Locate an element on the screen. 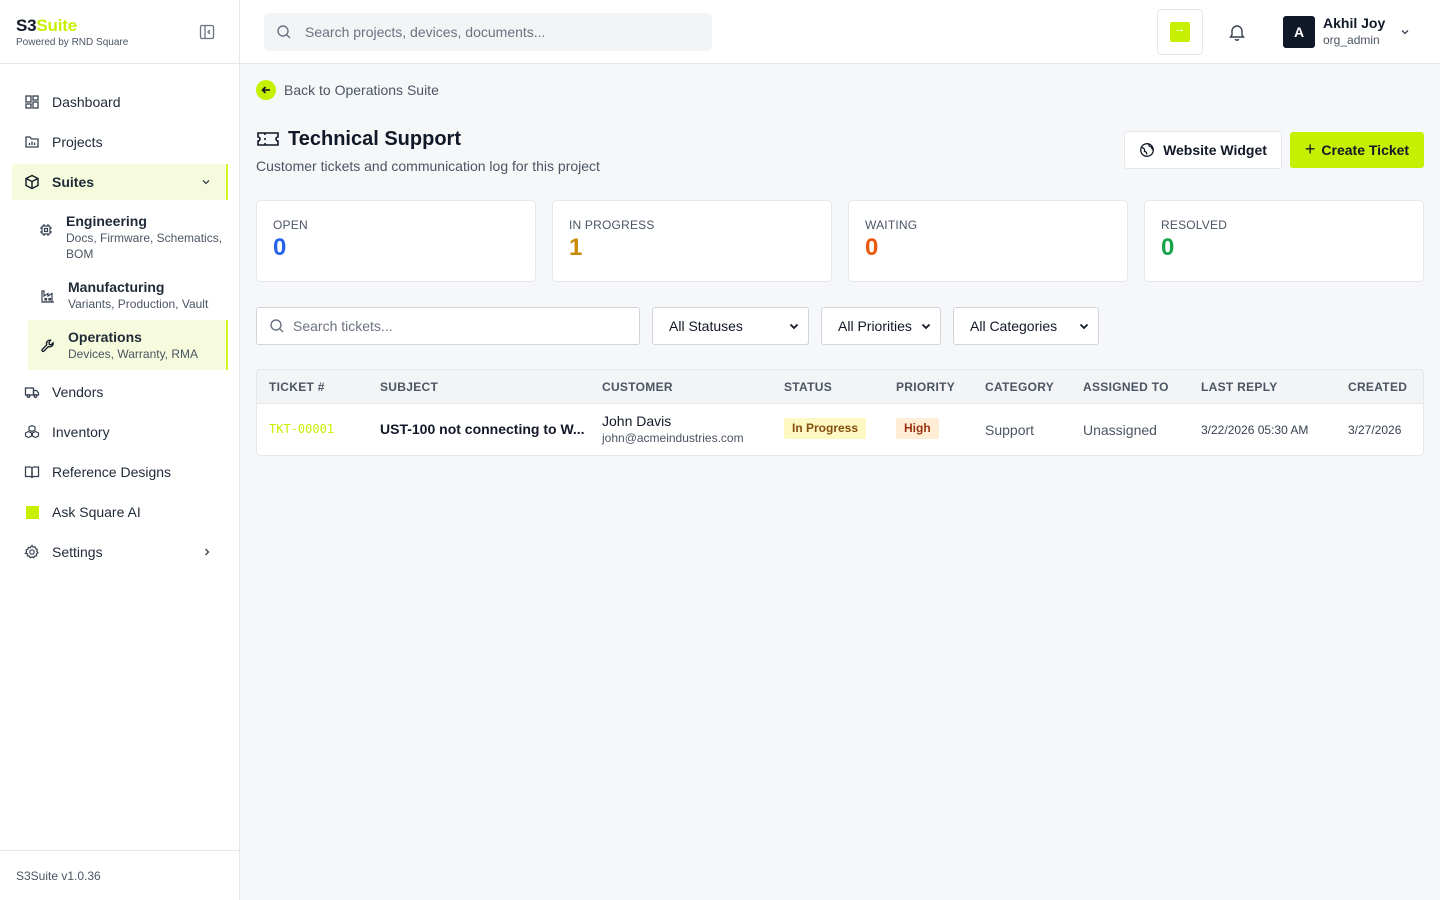 This screenshot has height=900, width=1440. sidebar-item-ask-square-ai: Ask Square AI is located at coordinates (119, 512).